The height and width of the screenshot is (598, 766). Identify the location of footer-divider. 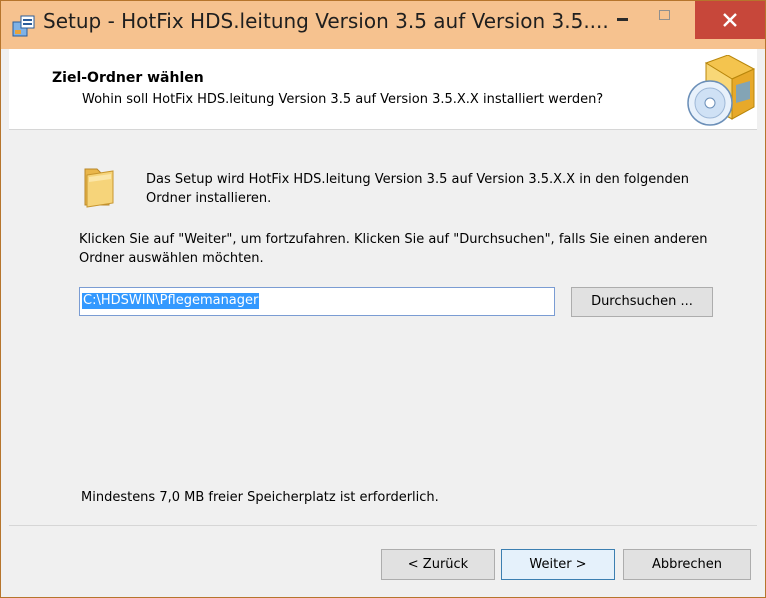
(383, 525).